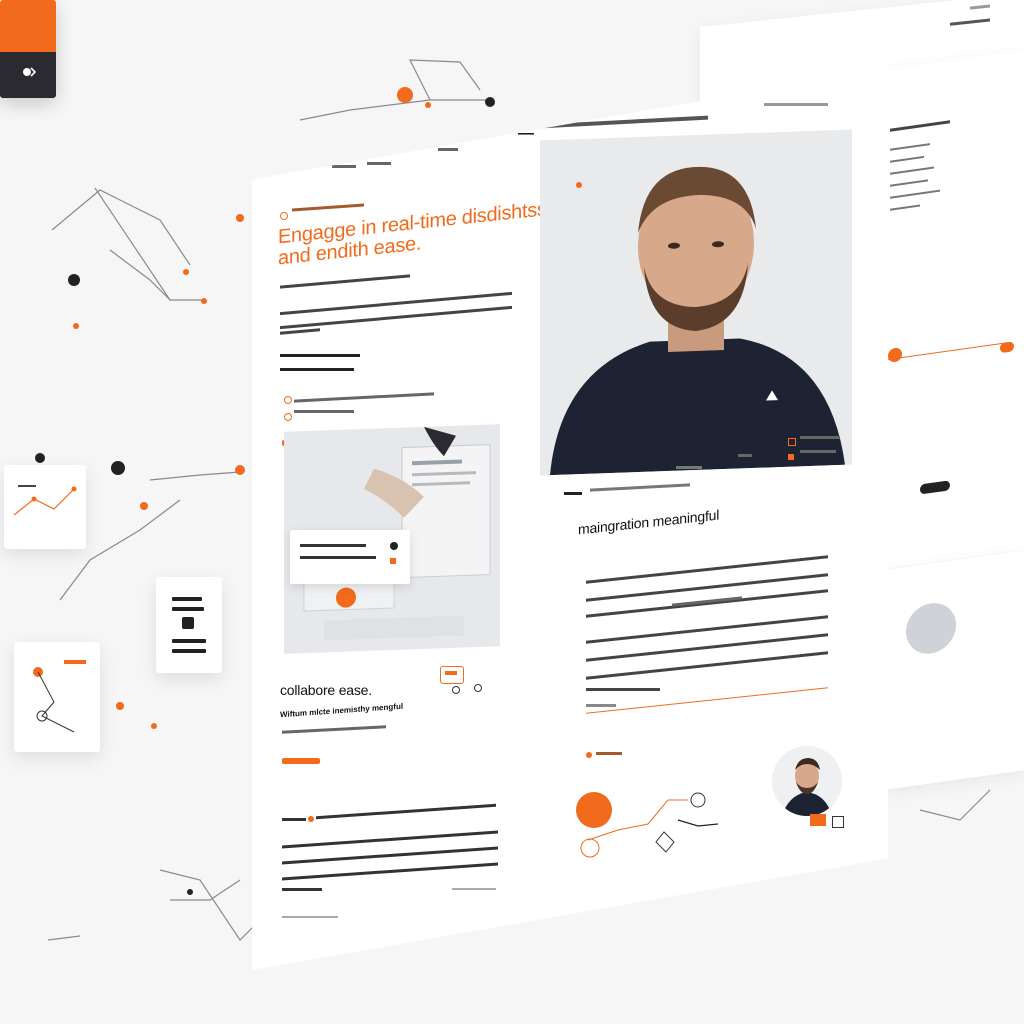 The height and width of the screenshot is (1024, 1024). What do you see at coordinates (818, 820) in the screenshot?
I see `status-chip` at bounding box center [818, 820].